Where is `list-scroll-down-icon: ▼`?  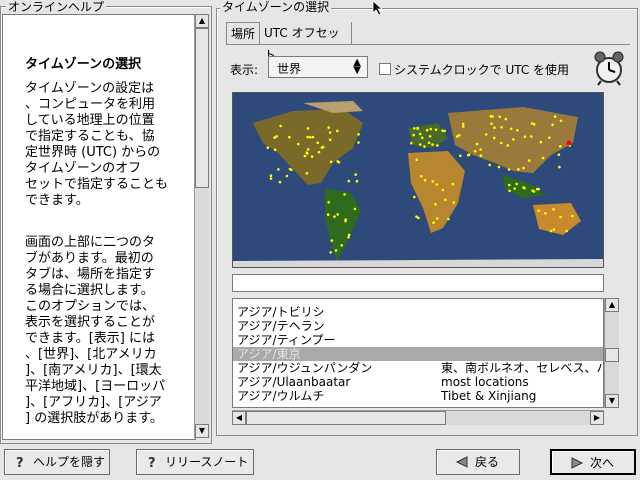 list-scroll-down-icon: ▼ is located at coordinates (612, 401).